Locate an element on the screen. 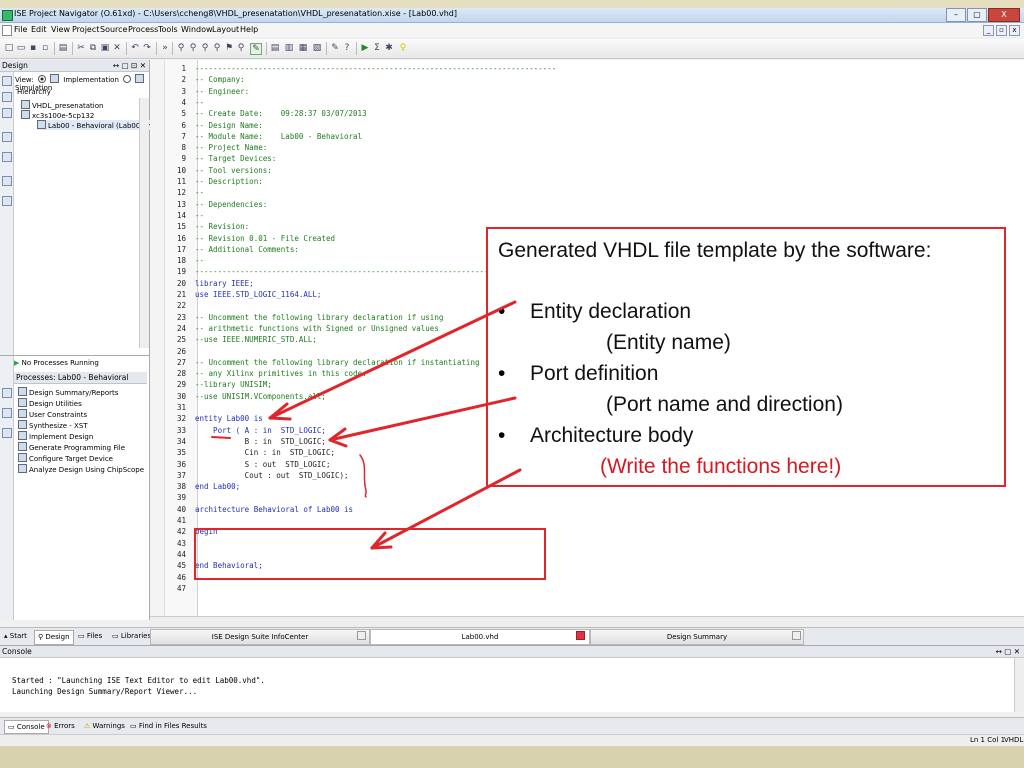  replace-icon: ⚲ is located at coordinates (217, 48).